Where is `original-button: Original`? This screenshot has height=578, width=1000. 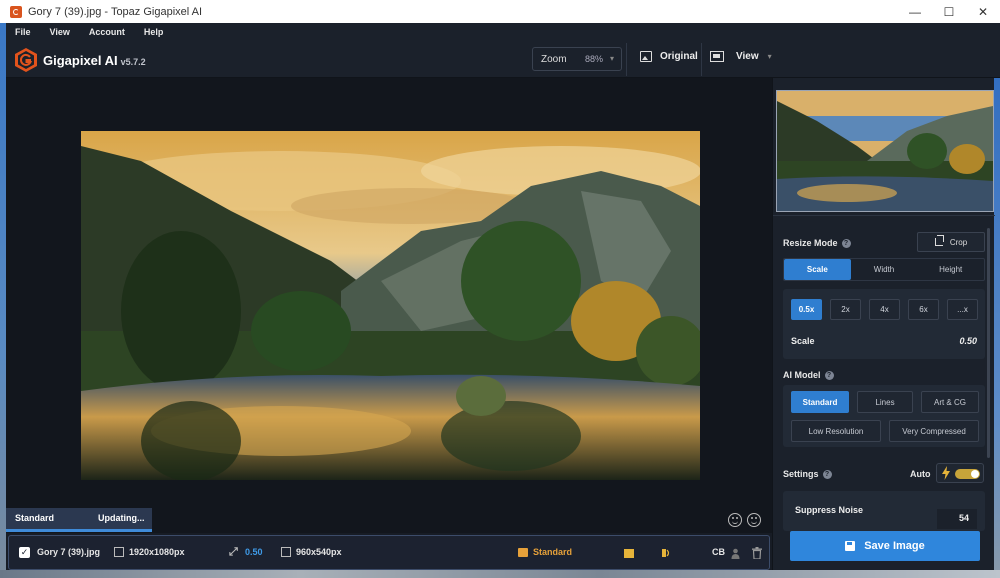
original-button: Original is located at coordinates (669, 56).